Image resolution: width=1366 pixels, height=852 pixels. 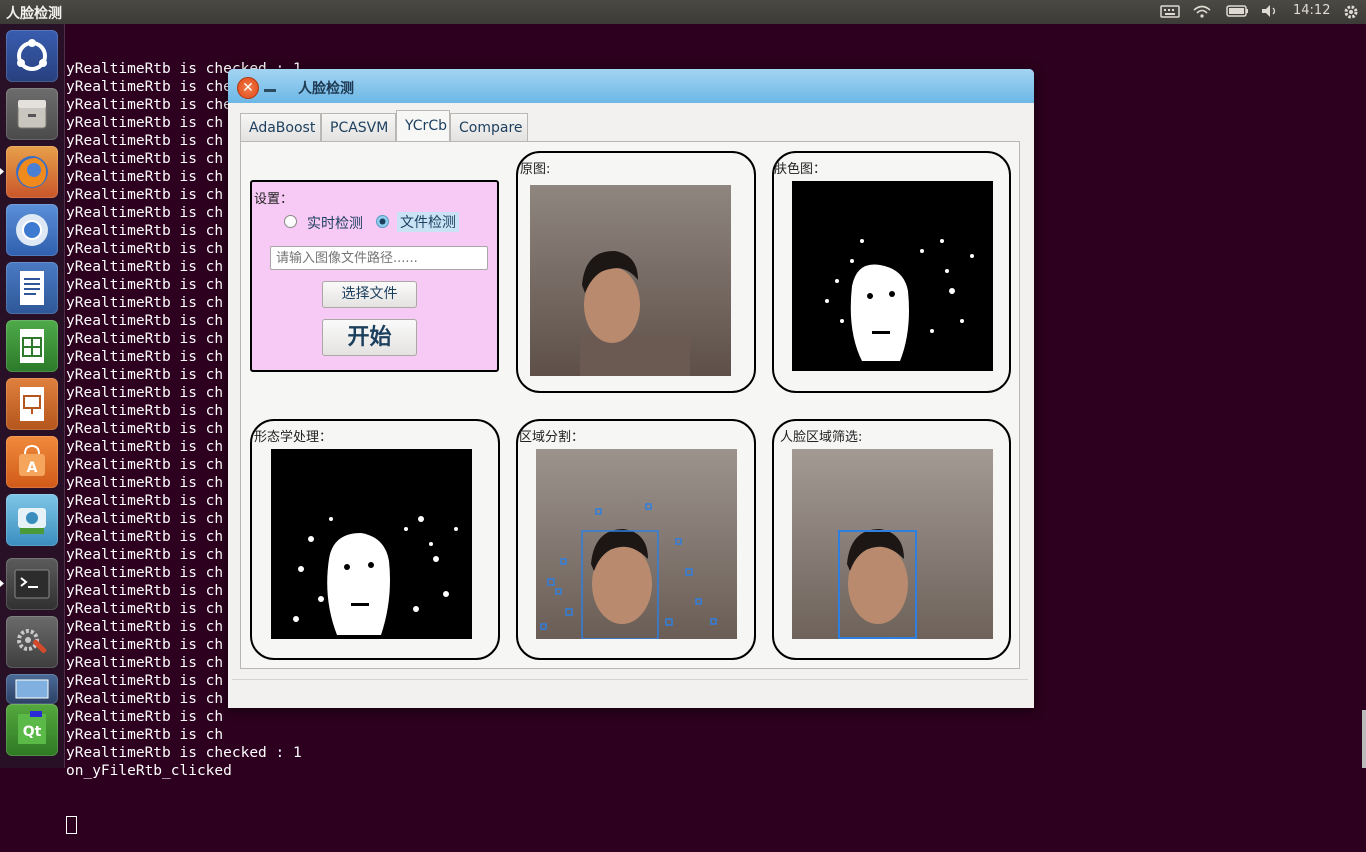 What do you see at coordinates (32, 346) in the screenshot?
I see `calc-icon` at bounding box center [32, 346].